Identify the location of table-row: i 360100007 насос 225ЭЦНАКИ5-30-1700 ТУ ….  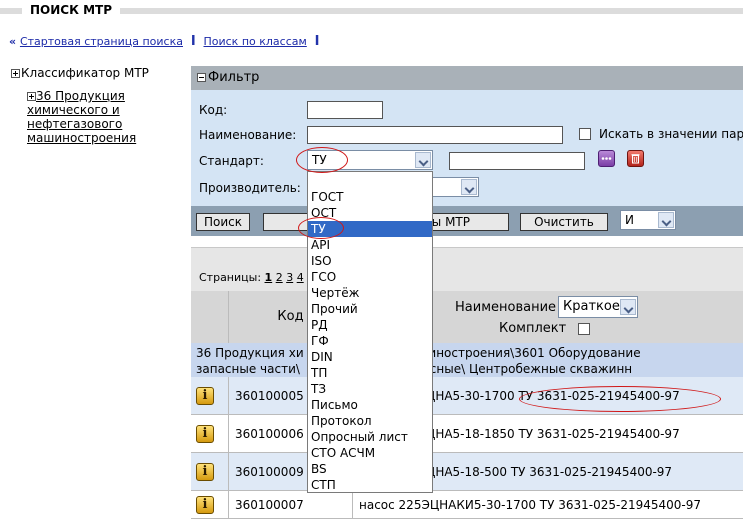
(467, 505).